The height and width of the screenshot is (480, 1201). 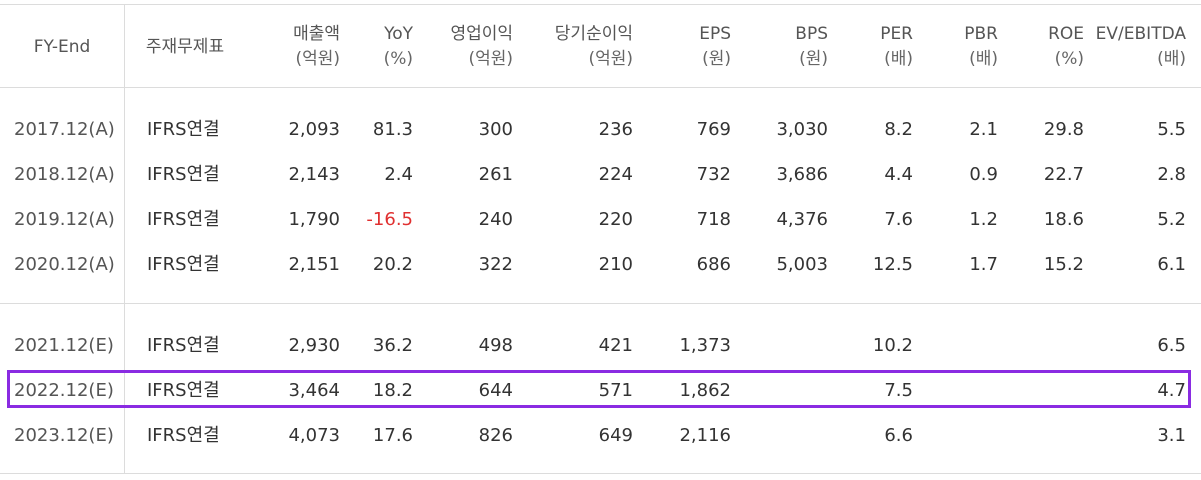 I want to click on header-per: PER (배), so click(x=870, y=47).